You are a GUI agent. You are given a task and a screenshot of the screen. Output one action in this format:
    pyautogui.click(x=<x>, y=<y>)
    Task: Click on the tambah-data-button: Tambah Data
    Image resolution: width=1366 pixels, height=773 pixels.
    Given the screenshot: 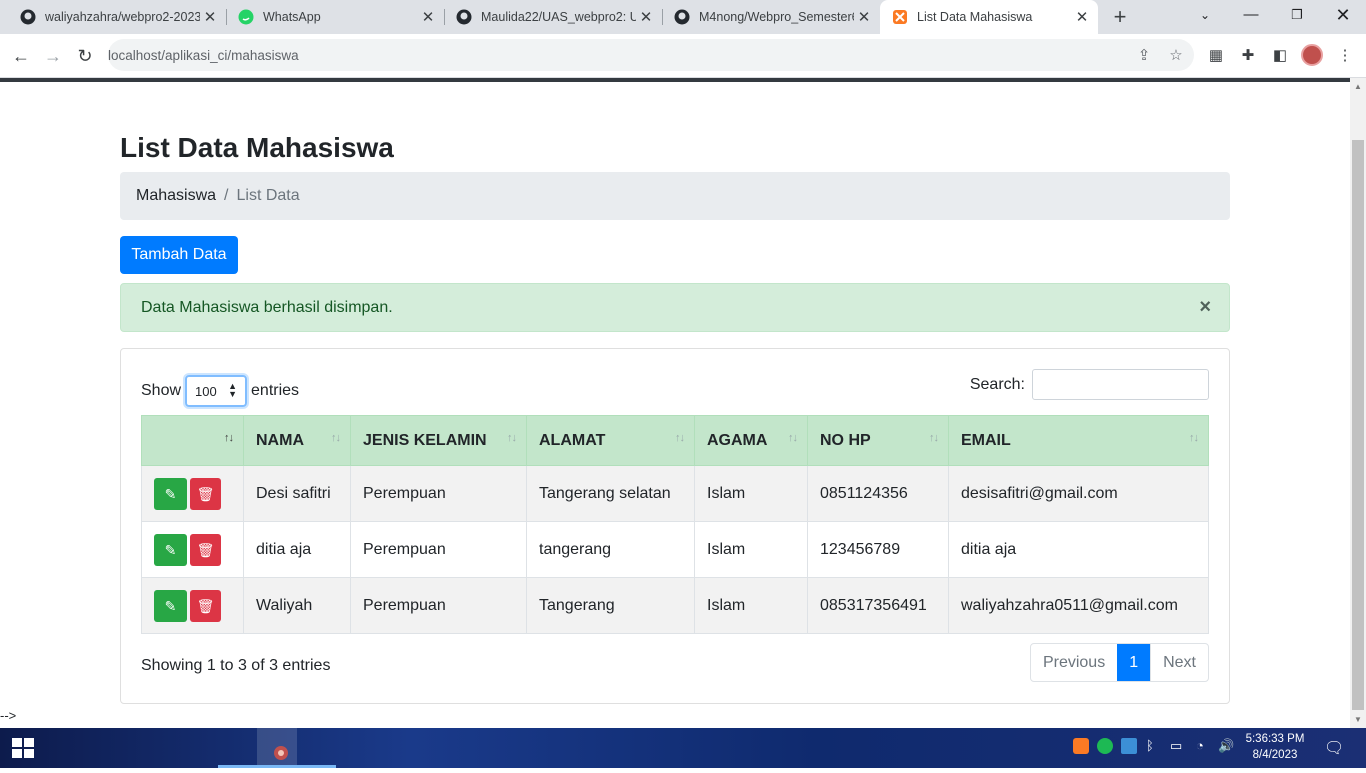 What is the action you would take?
    pyautogui.click(x=179, y=255)
    